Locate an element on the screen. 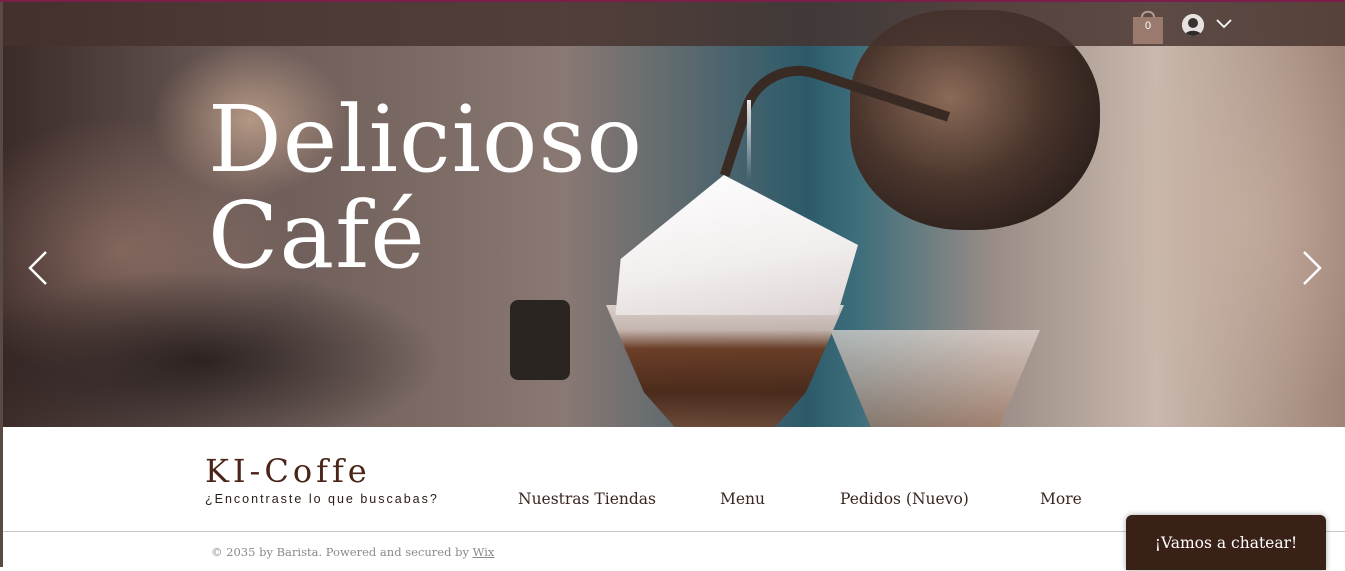  slide-prev-button is located at coordinates (38, 268).